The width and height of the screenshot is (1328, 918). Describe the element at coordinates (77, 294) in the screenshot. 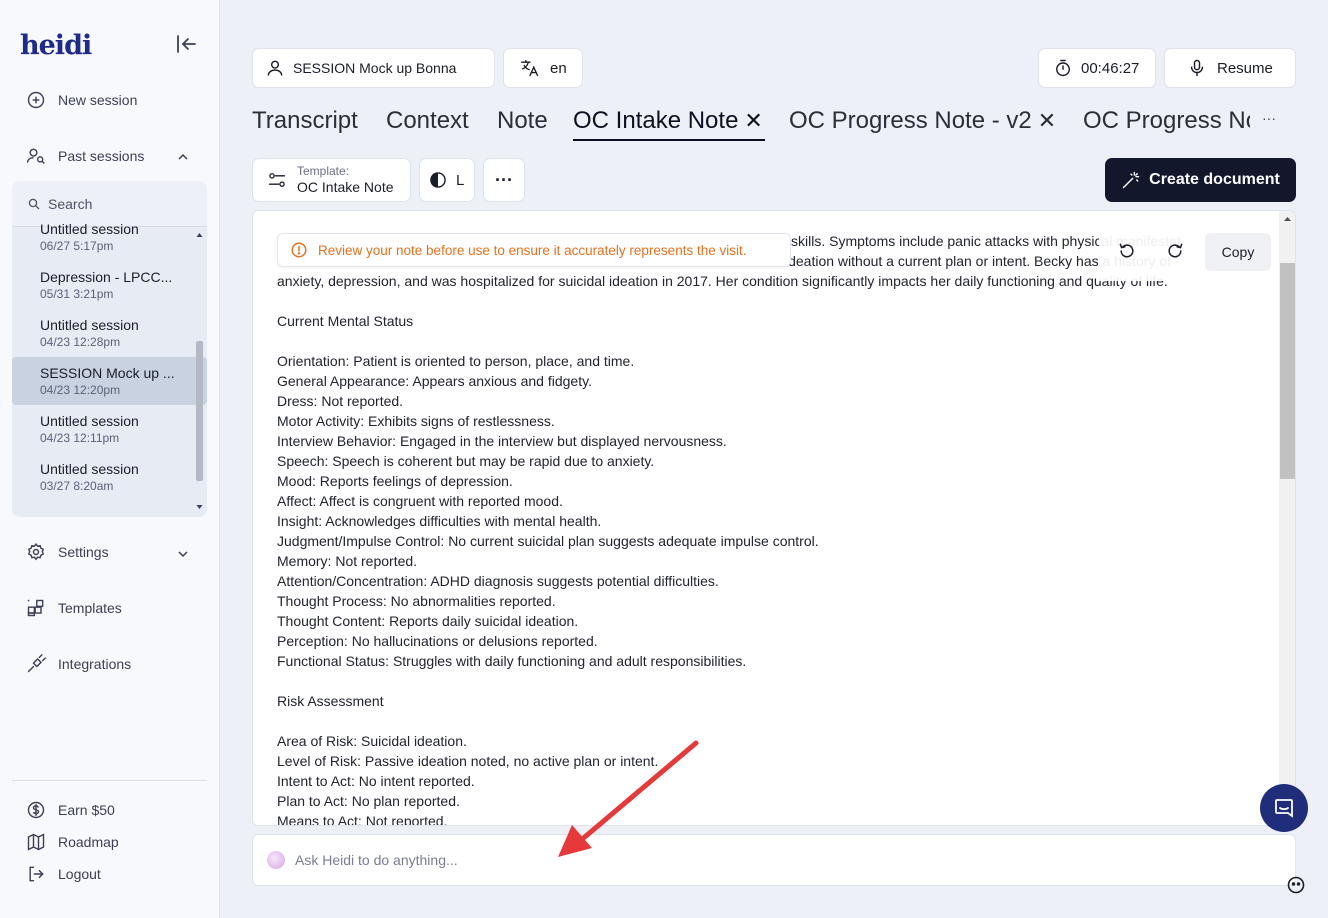

I see `session-date: 05/31 3:21pm` at that location.